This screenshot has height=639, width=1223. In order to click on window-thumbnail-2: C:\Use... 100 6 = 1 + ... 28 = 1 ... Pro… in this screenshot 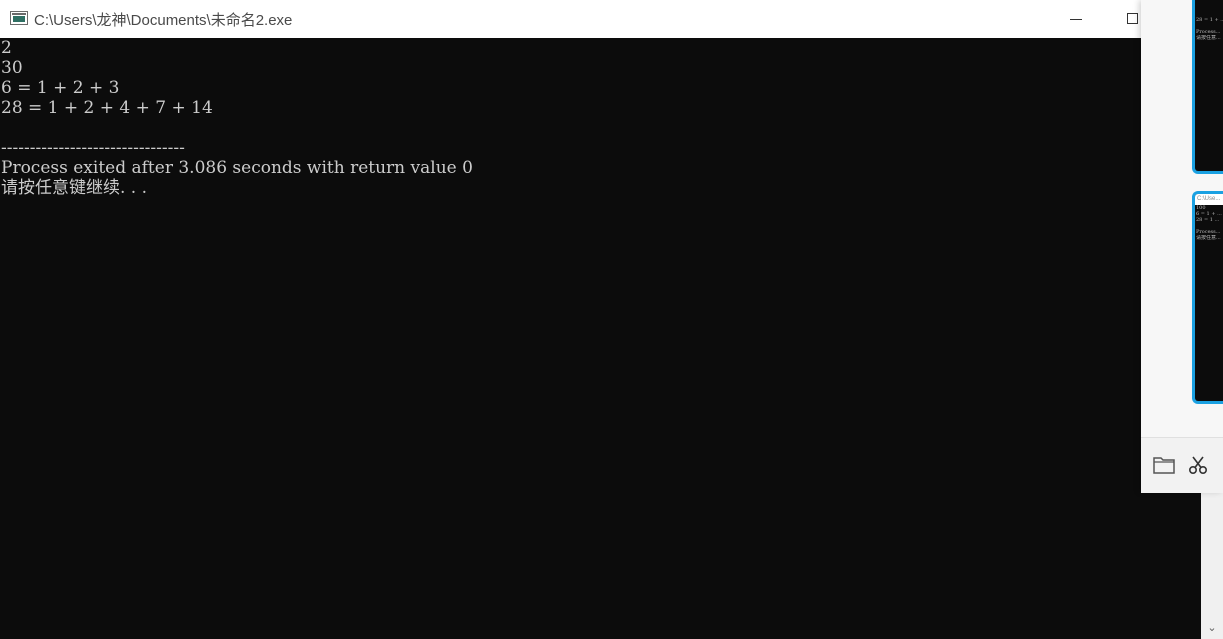, I will do `click(1207, 297)`.